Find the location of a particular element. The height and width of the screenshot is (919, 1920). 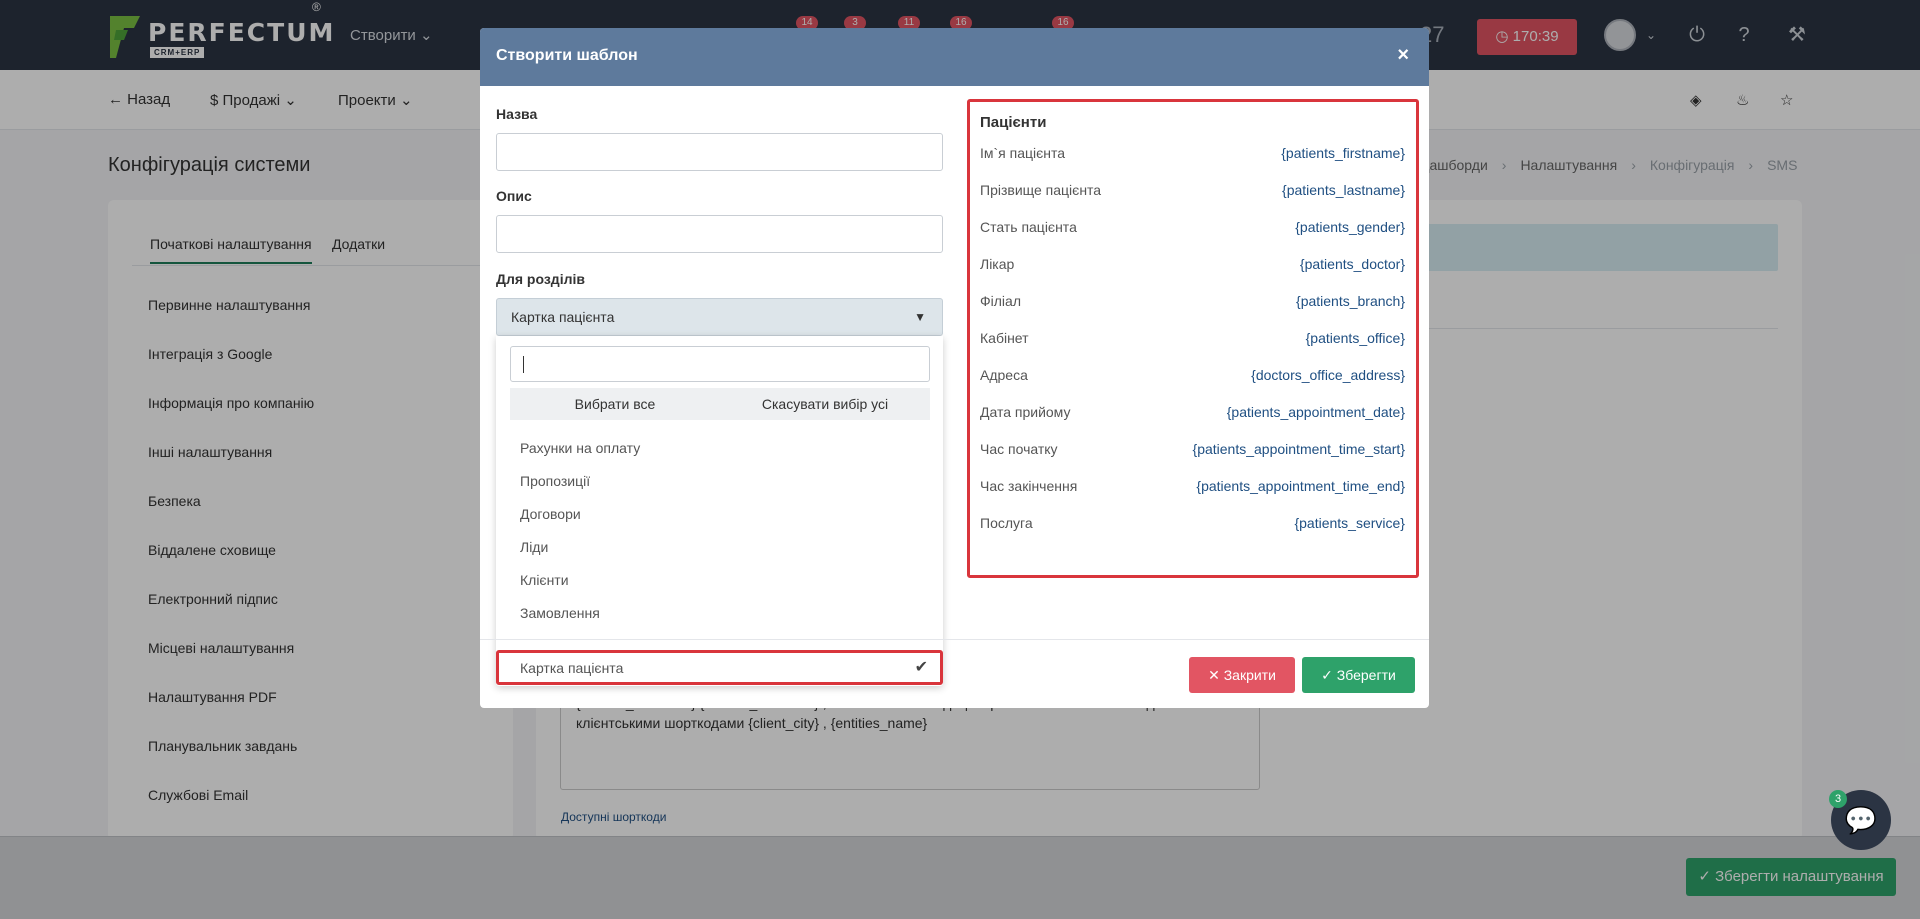

shortcode-label: Прізвище пацієнта is located at coordinates (1041, 190).